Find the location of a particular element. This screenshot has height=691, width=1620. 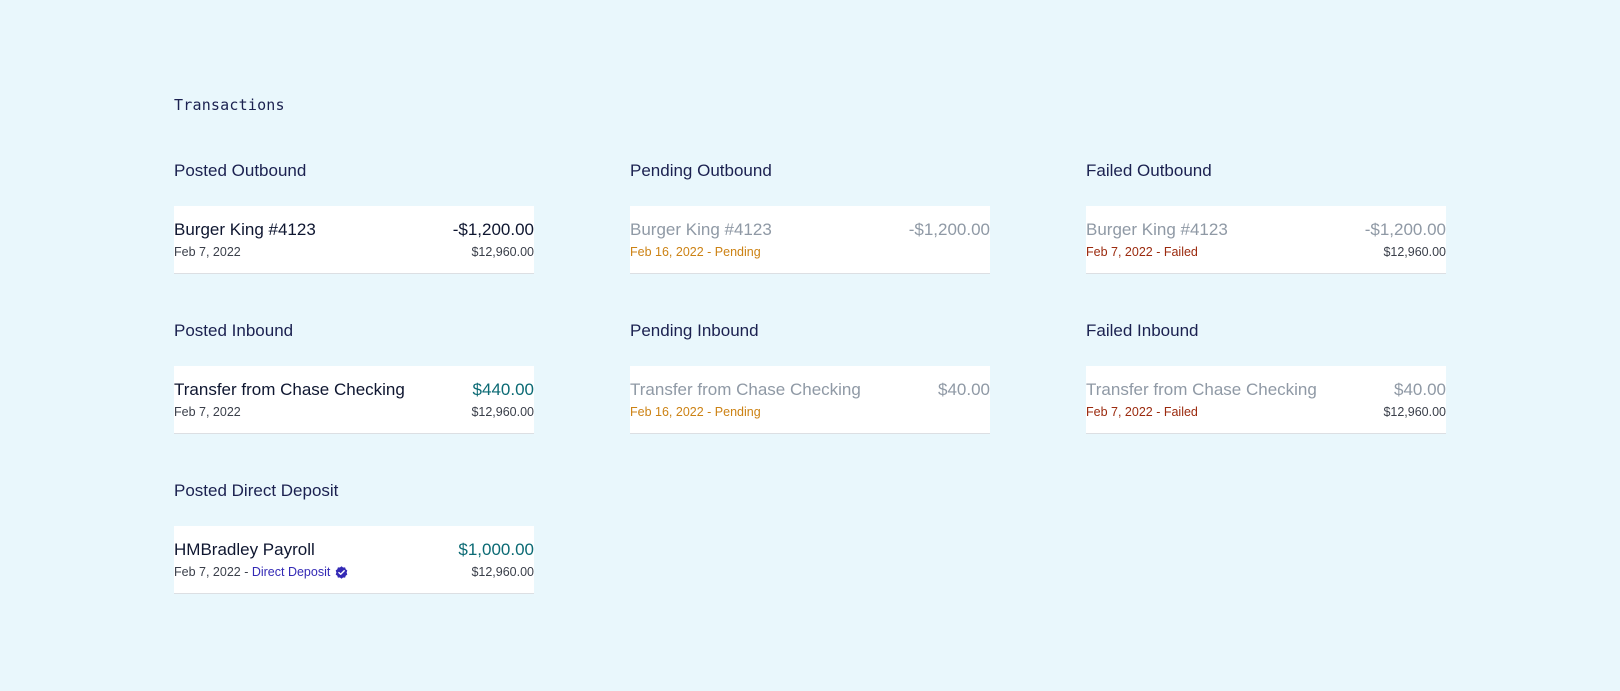

transaction-amount: $440.00 is located at coordinates (503, 389).